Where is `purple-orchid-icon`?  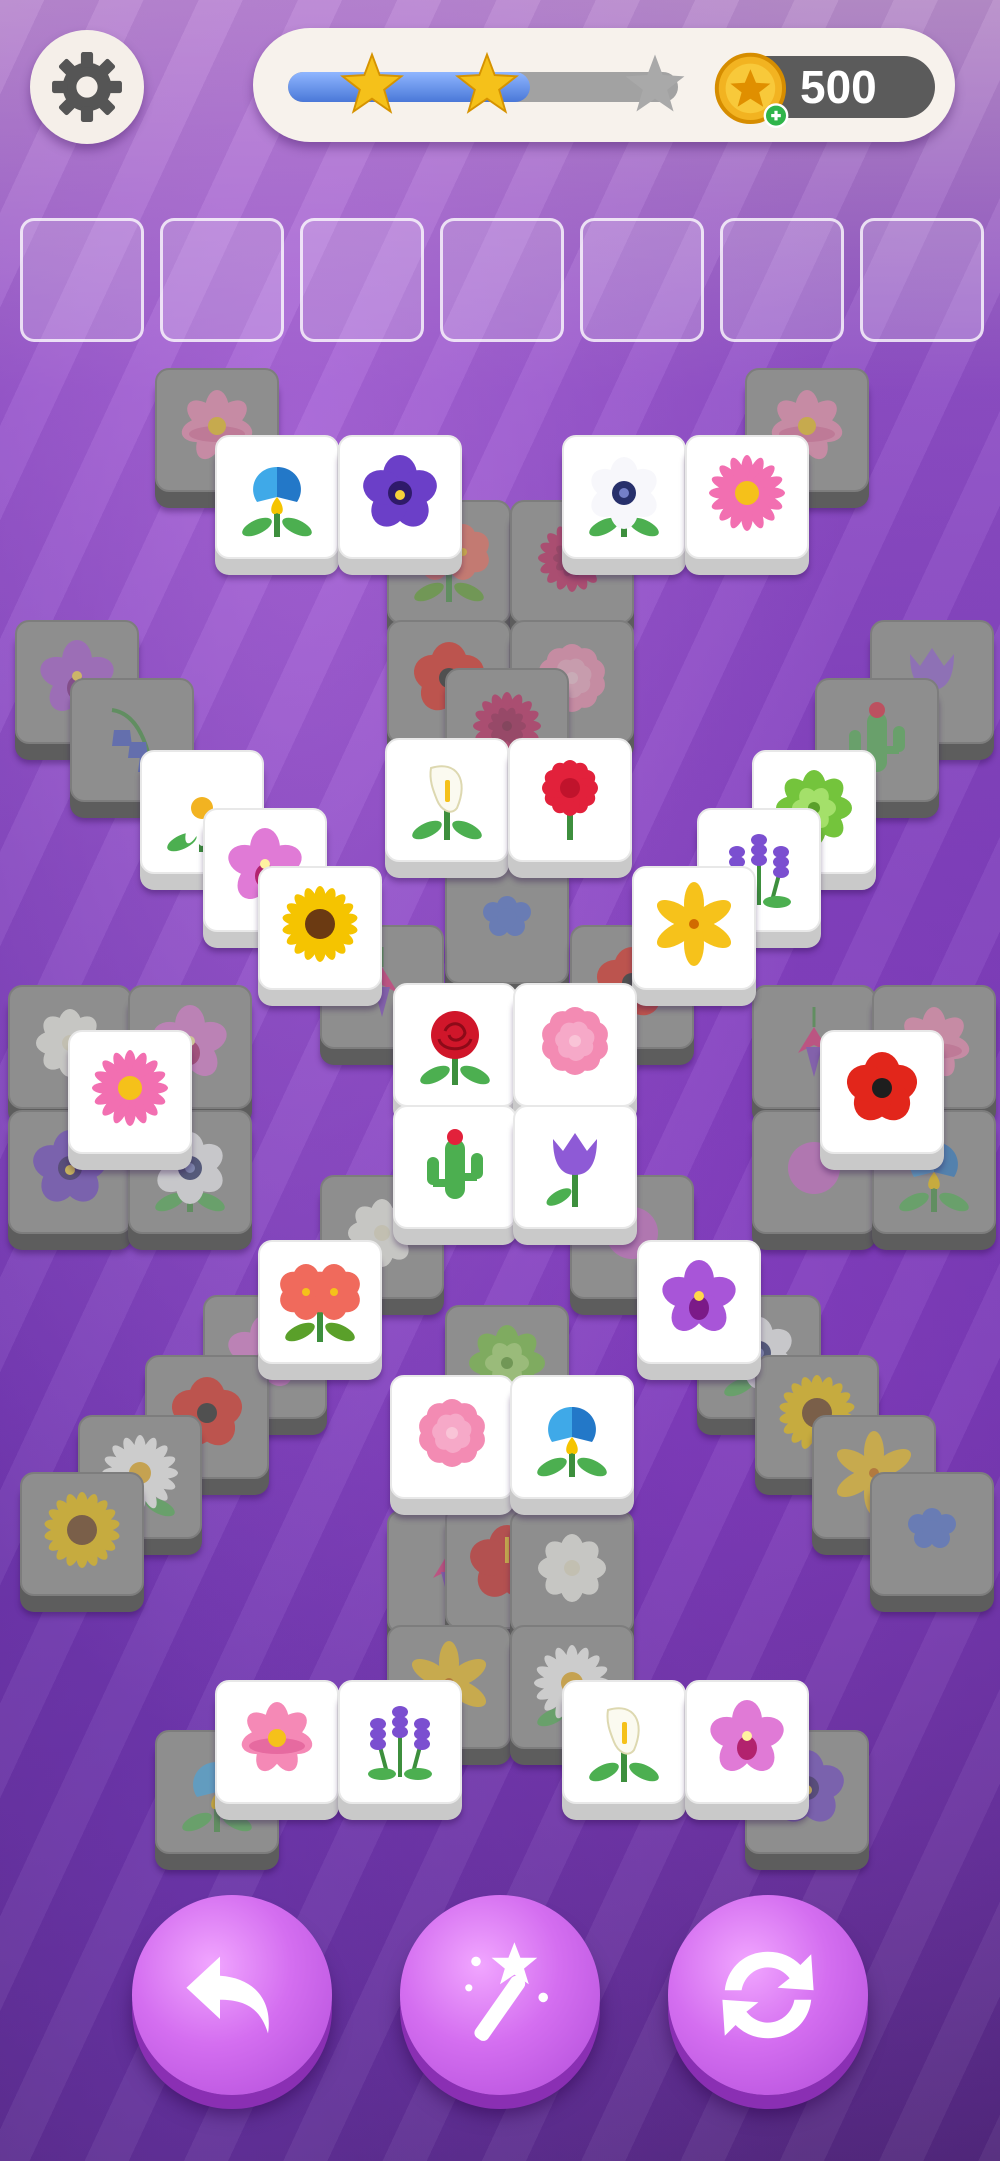 purple-orchid-icon is located at coordinates (699, 1295).